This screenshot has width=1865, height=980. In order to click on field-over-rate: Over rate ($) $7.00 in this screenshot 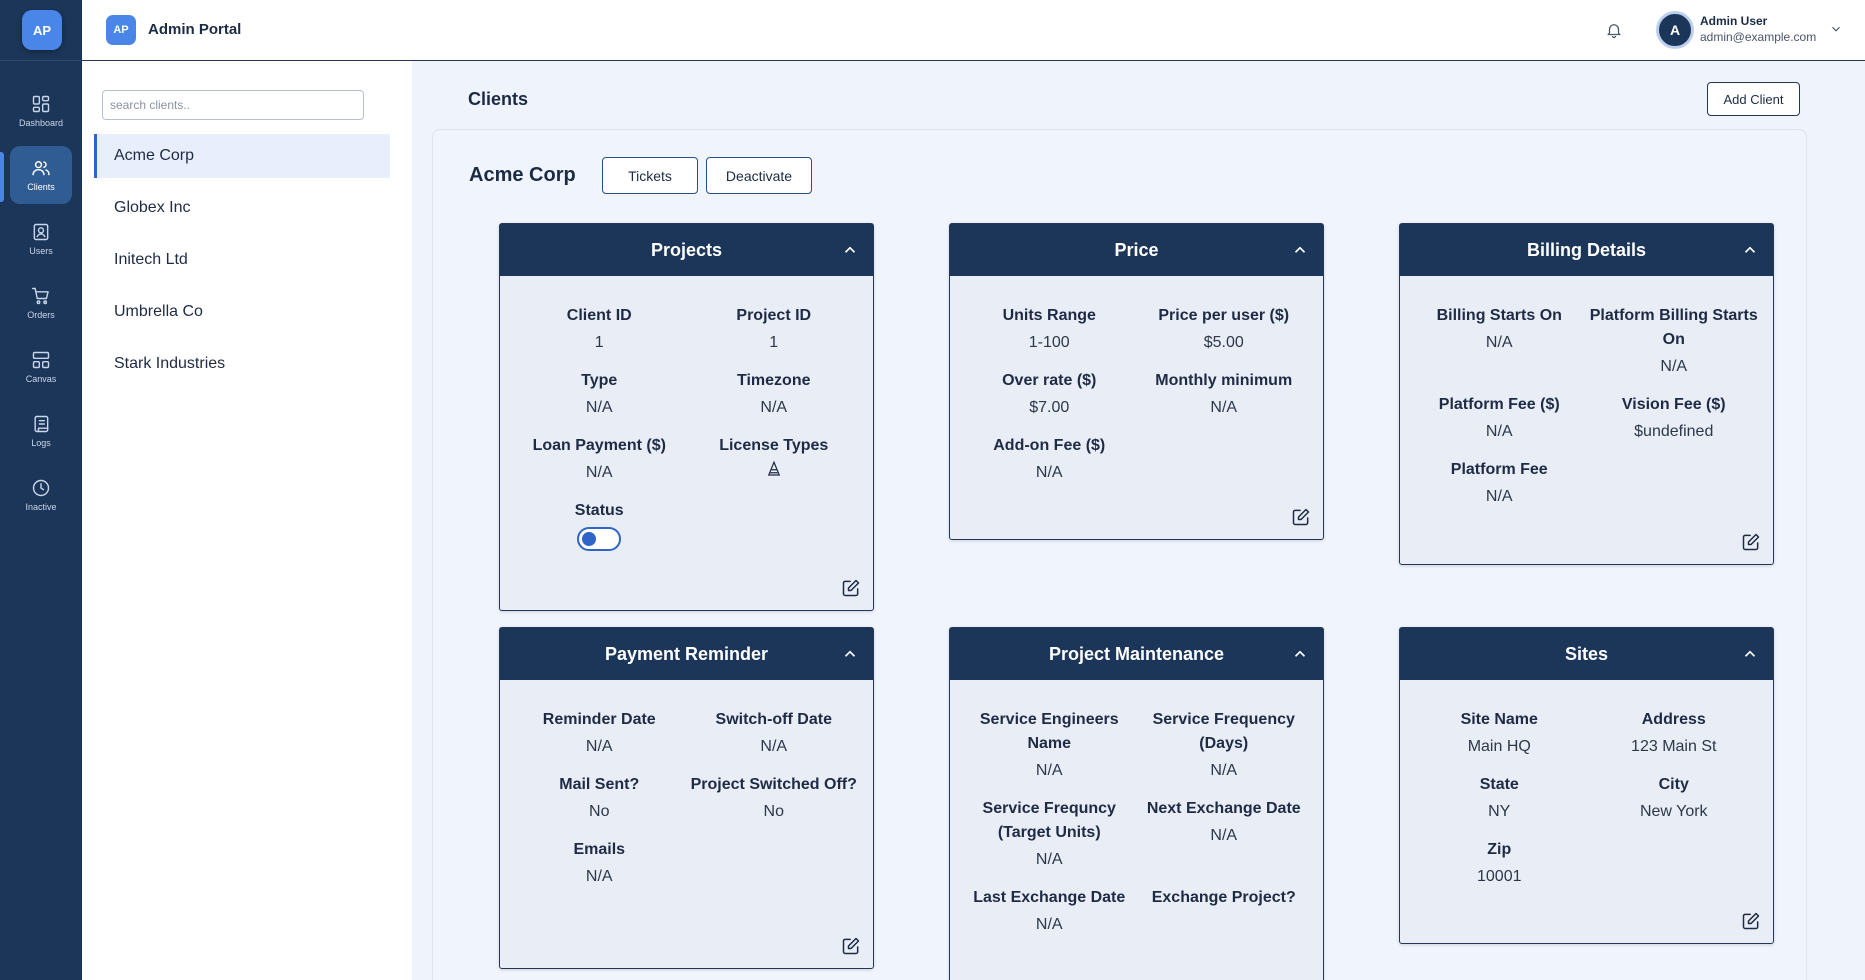, I will do `click(1049, 394)`.